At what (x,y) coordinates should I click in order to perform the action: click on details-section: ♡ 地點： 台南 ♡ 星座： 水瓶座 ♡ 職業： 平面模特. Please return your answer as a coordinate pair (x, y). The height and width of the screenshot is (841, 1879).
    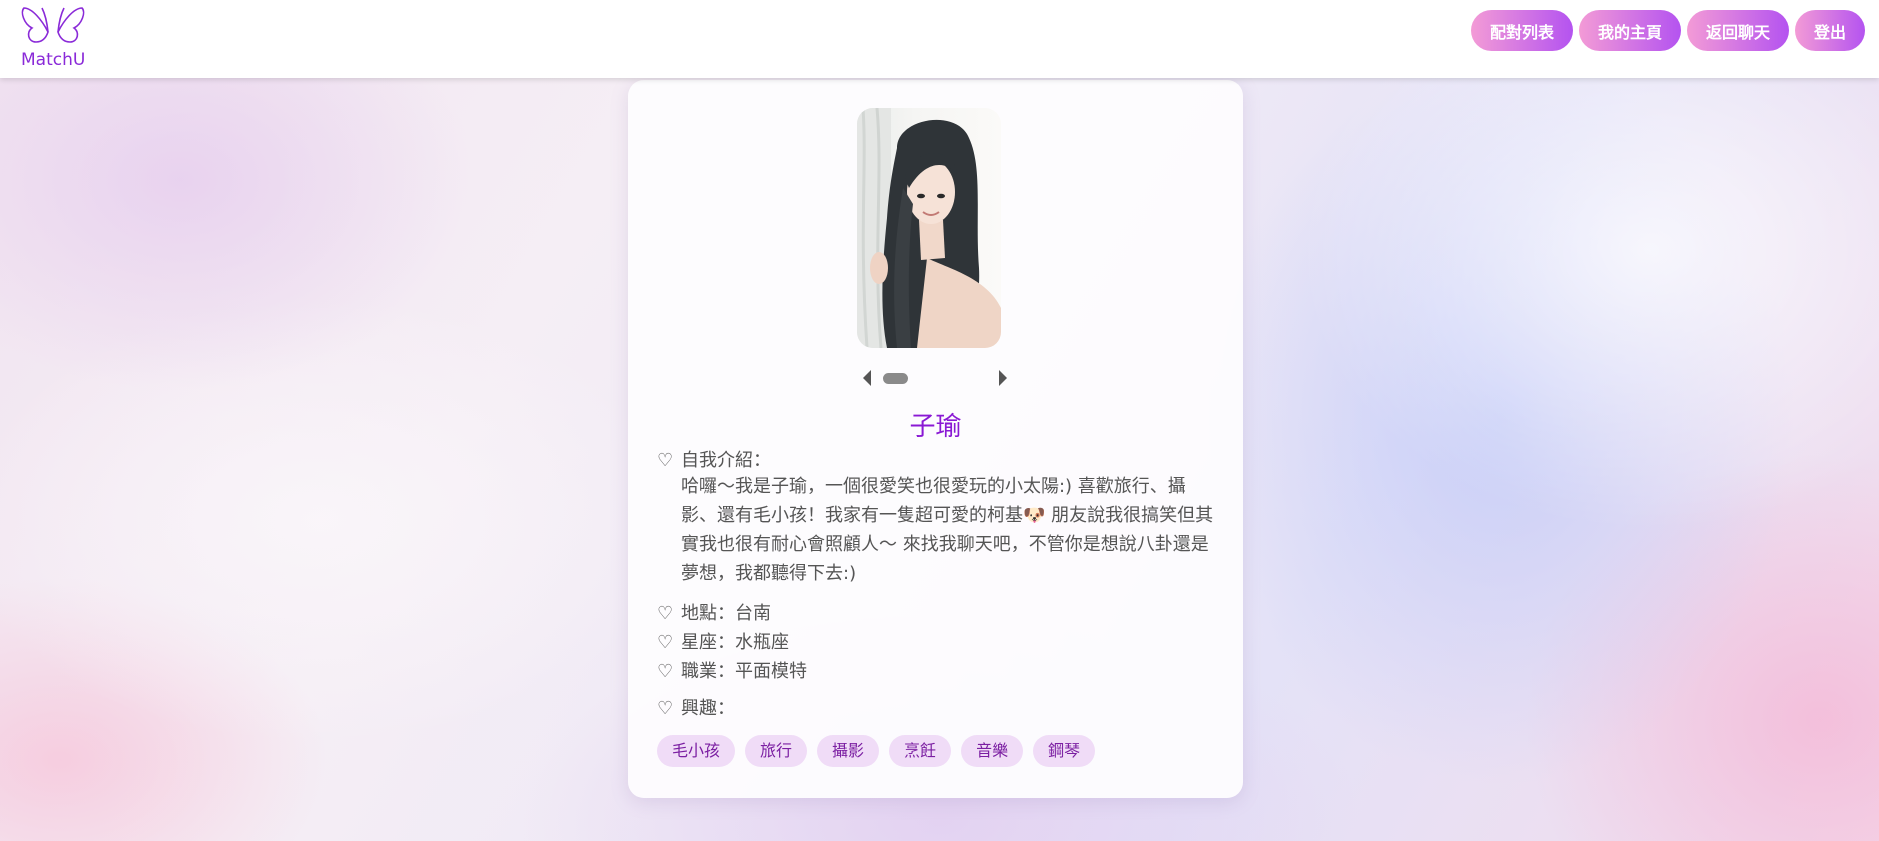
    Looking at the image, I should click on (732, 642).